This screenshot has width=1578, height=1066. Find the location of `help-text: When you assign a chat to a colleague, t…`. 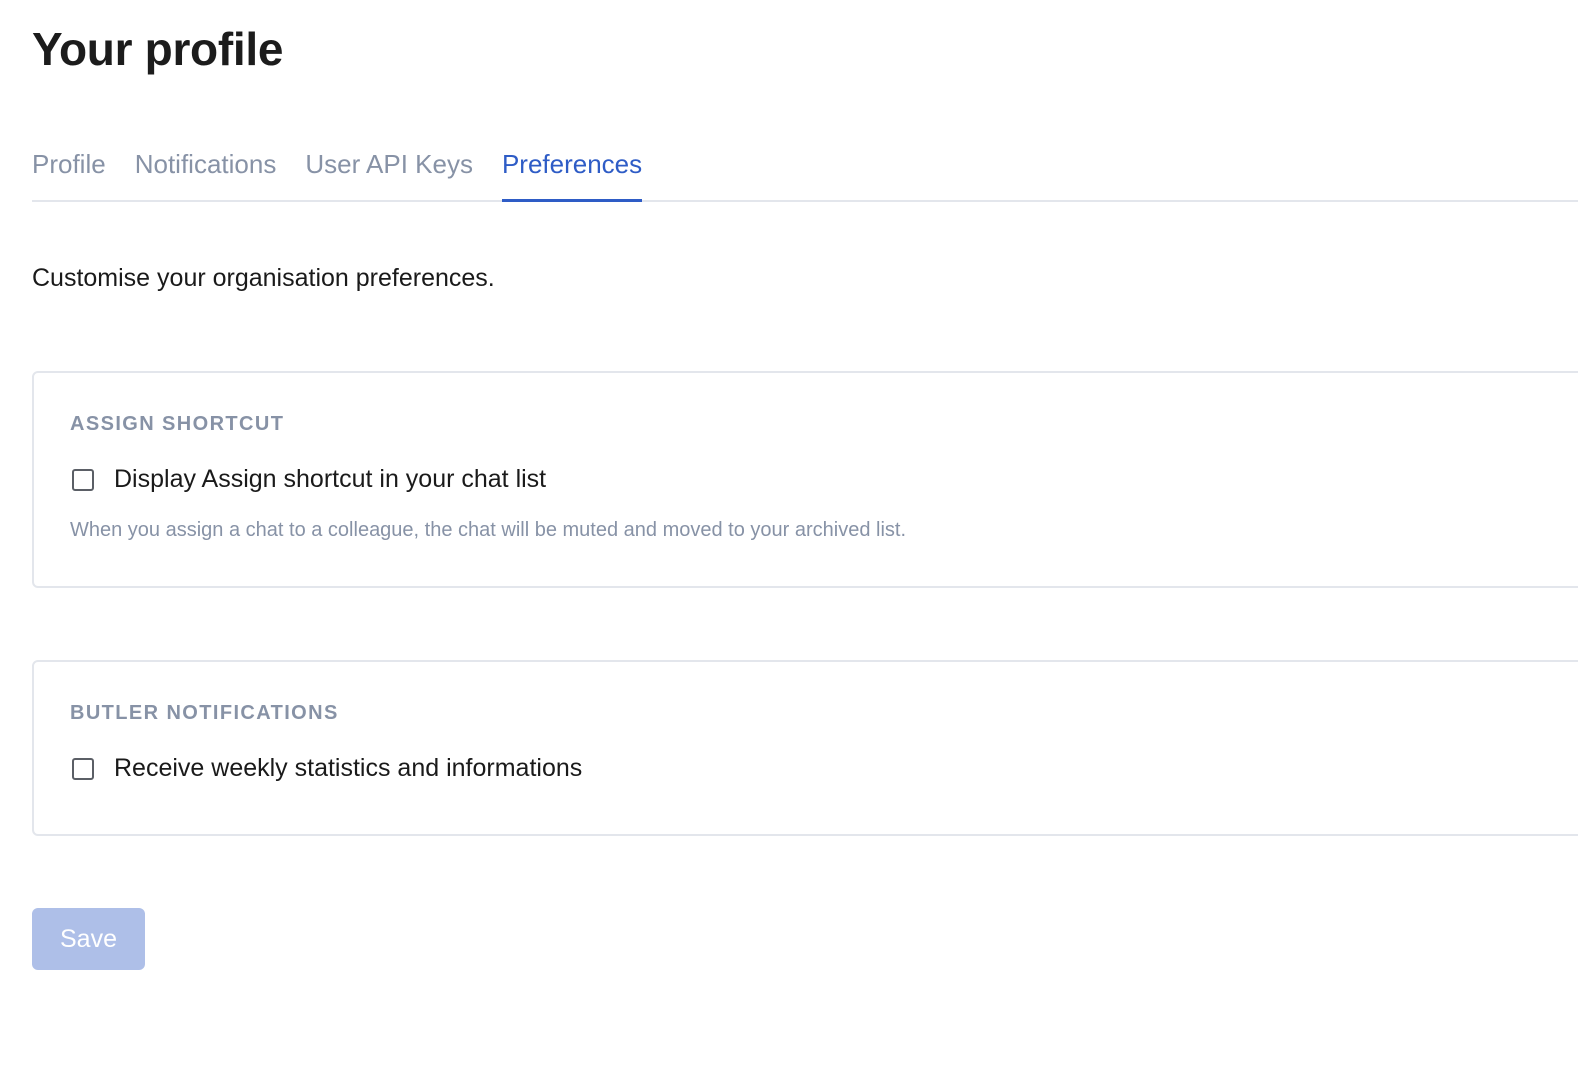

help-text: When you assign a chat to a colleague, t… is located at coordinates (488, 530).